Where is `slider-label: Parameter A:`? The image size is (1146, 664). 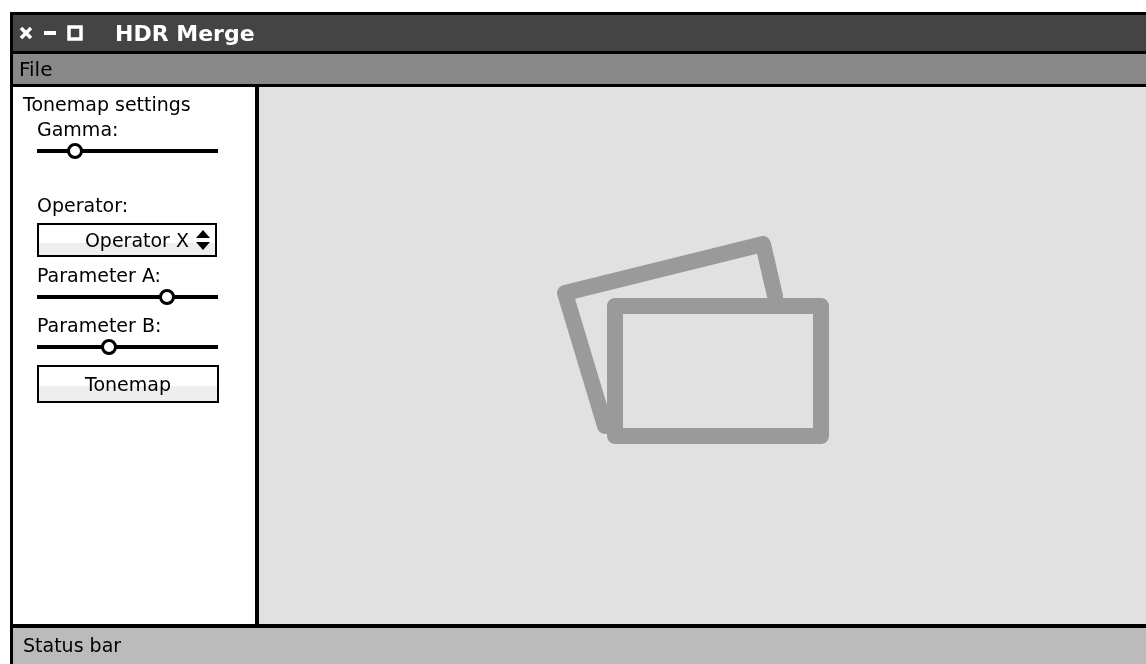
slider-label: Parameter A: is located at coordinates (99, 275).